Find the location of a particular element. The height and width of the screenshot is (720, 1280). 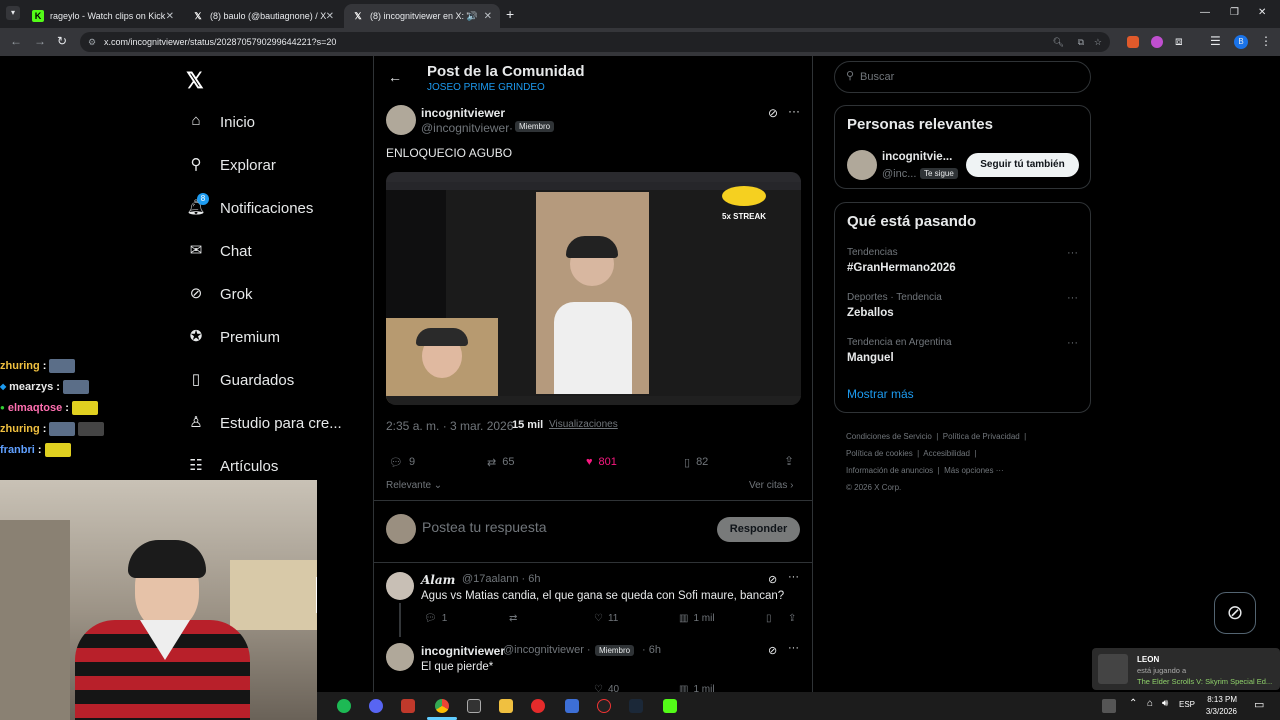

back-button: ← is located at coordinates (16, 41).